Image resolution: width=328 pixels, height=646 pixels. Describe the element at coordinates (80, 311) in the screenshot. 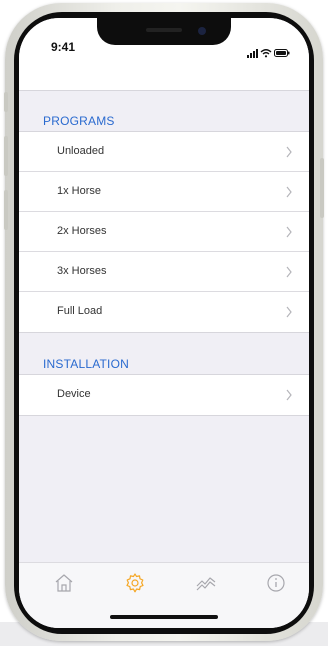

I see `list-item-label: Full Load` at that location.